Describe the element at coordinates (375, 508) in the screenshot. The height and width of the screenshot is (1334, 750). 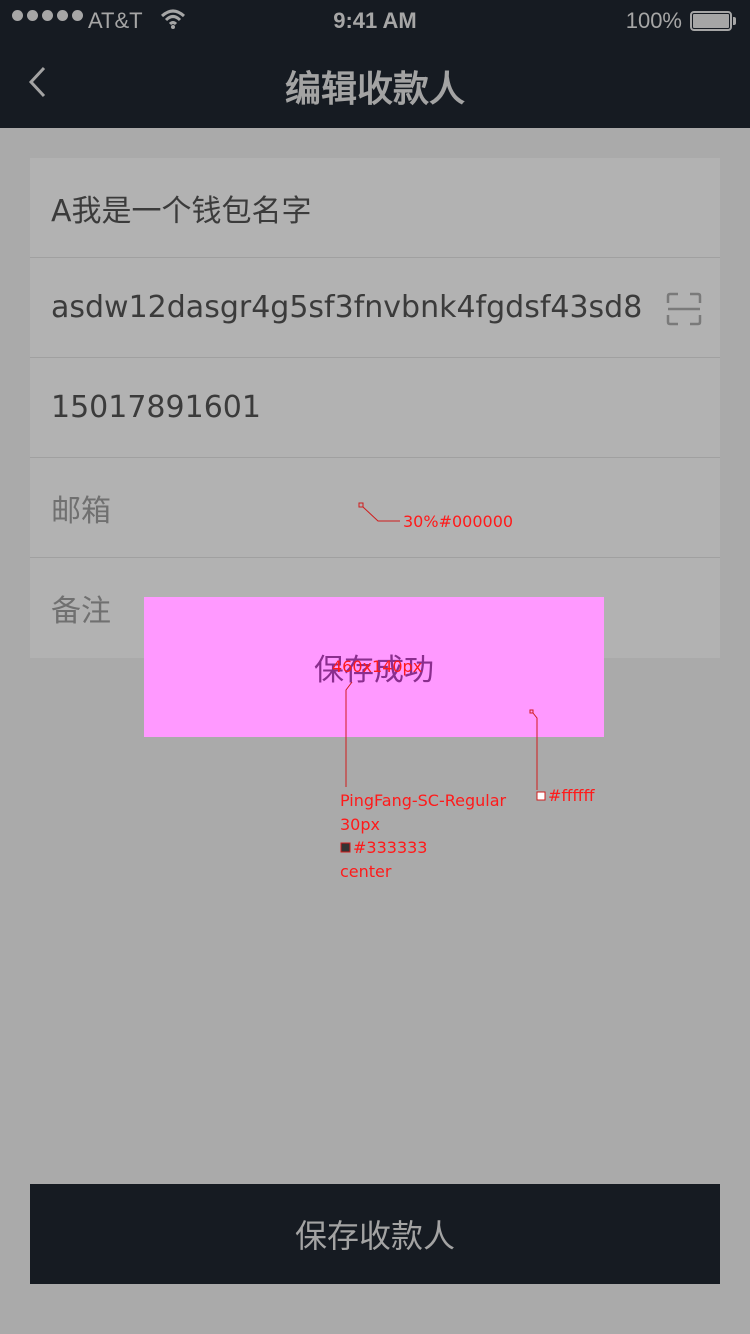
I see `email-field: 邮箱` at that location.